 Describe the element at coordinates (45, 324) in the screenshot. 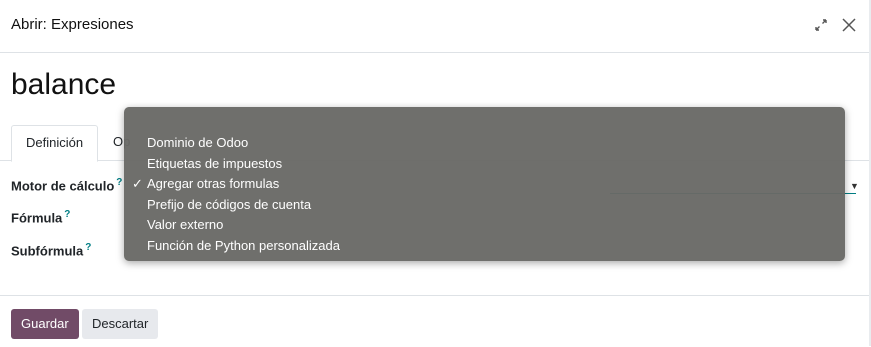

I see `save-button: Guardar` at that location.